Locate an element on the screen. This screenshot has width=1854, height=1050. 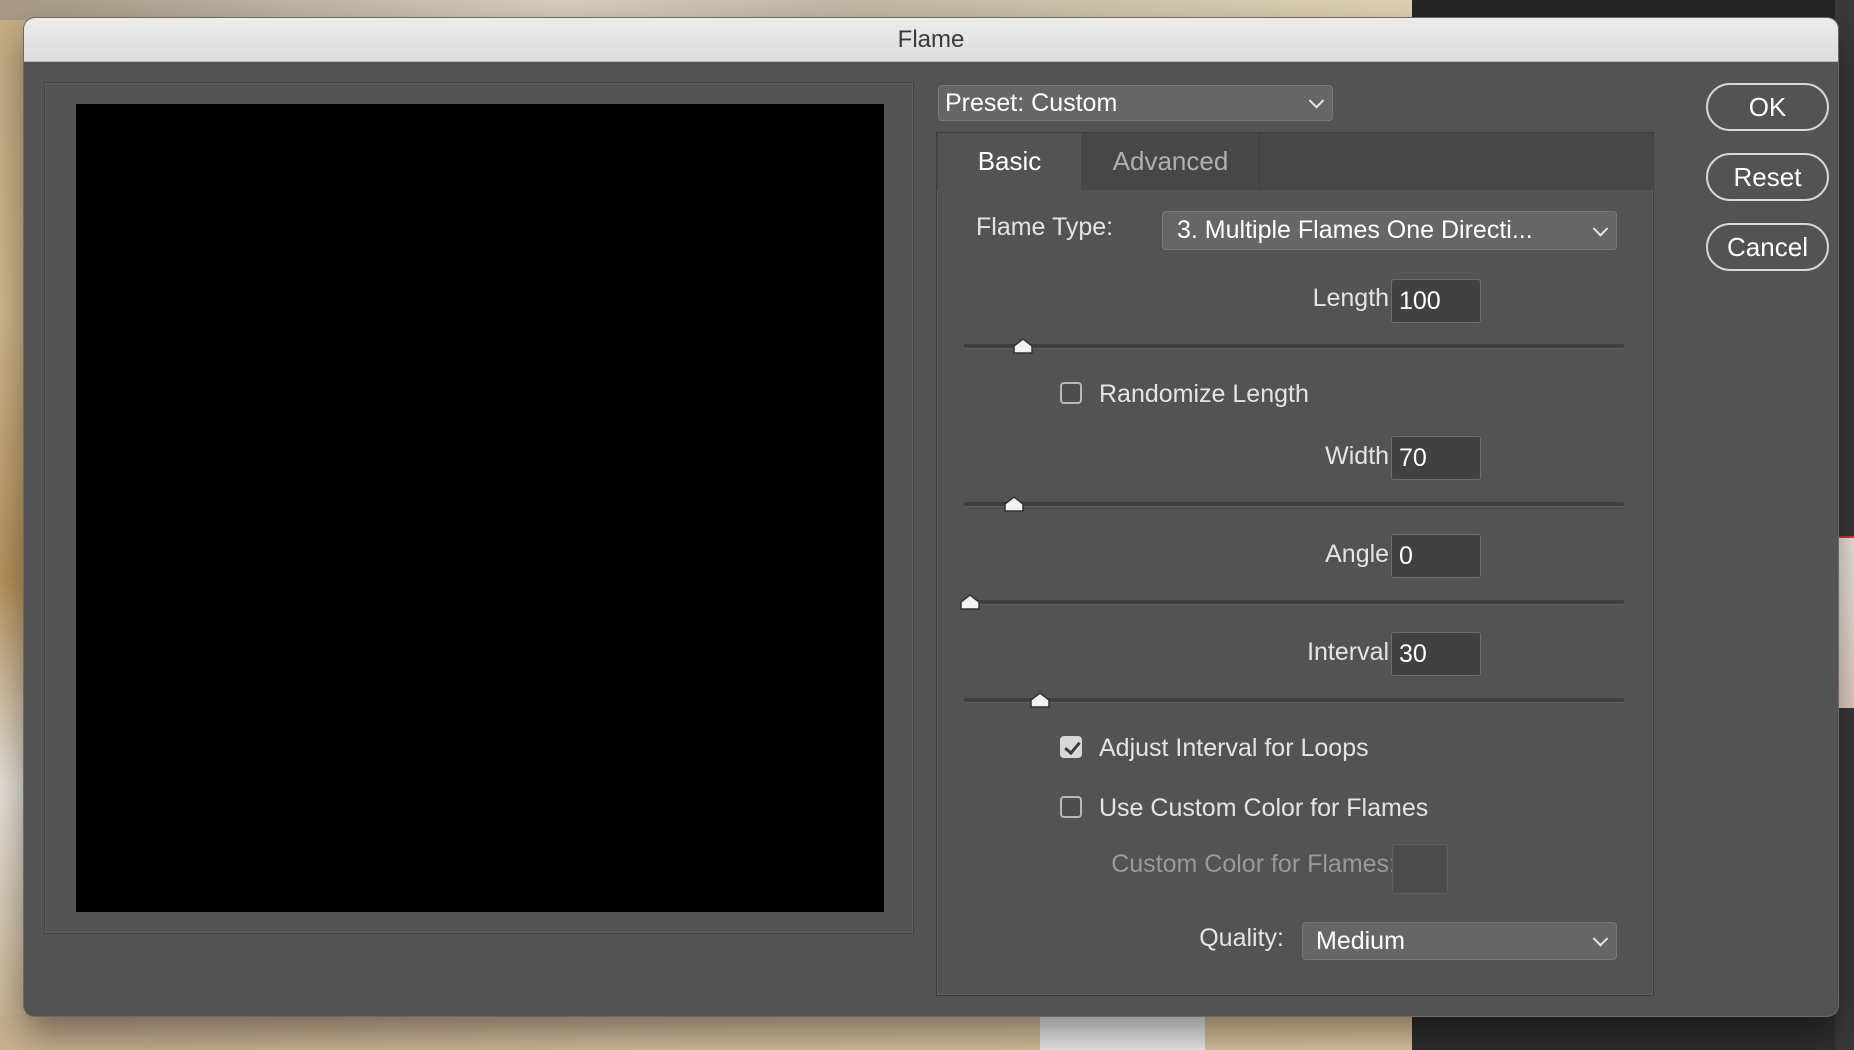
background-photo-left is located at coordinates (13, 525).